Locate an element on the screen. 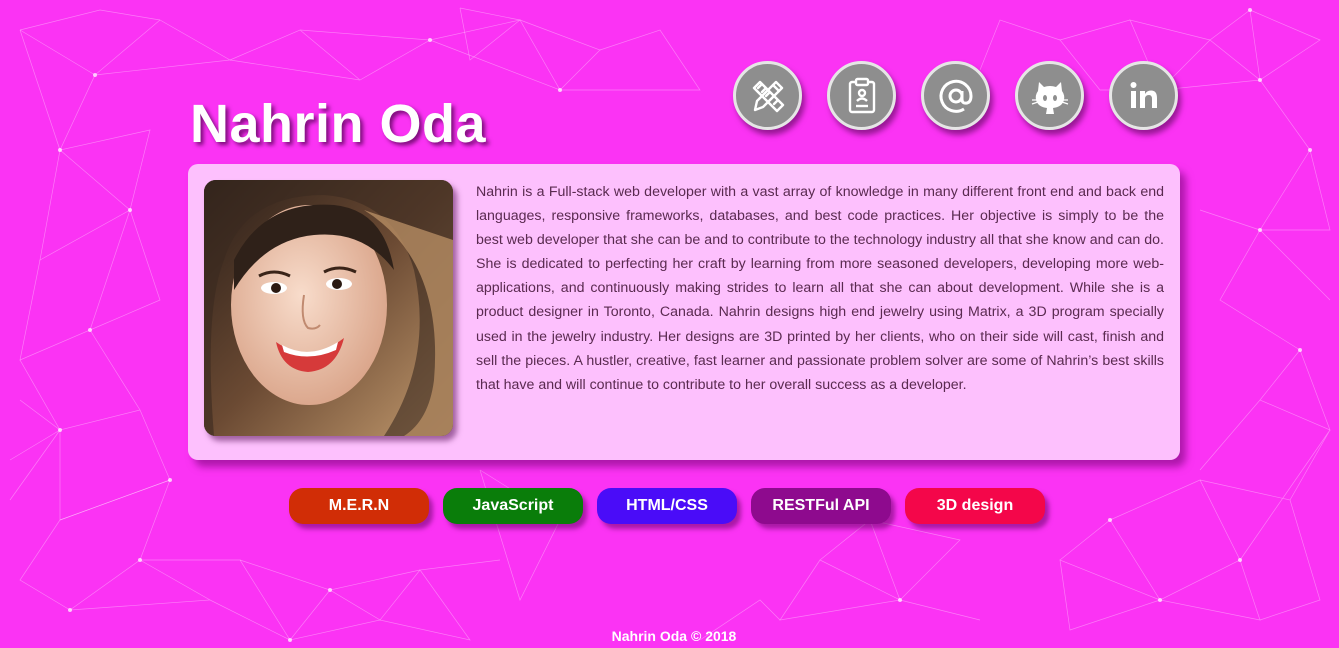  design-tools-icon is located at coordinates (768, 96).